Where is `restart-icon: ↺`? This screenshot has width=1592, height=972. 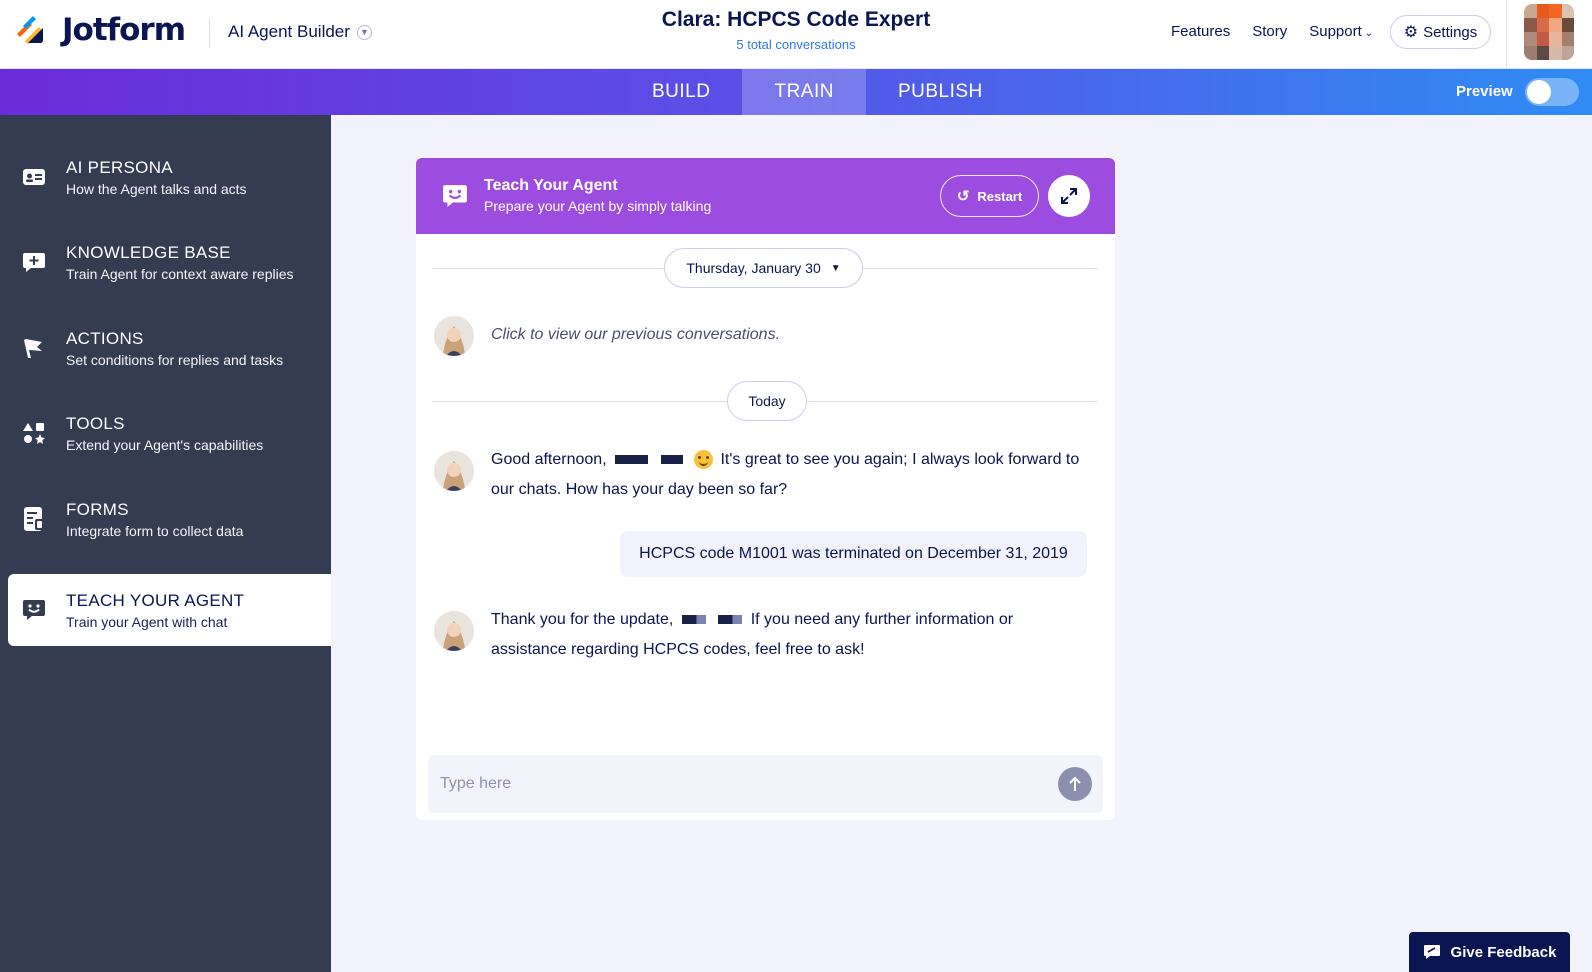 restart-icon: ↺ is located at coordinates (963, 196).